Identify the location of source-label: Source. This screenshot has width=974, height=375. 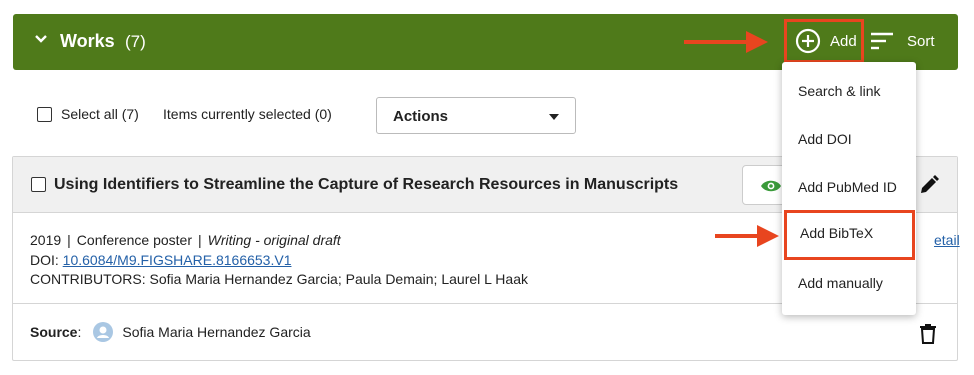
(54, 332).